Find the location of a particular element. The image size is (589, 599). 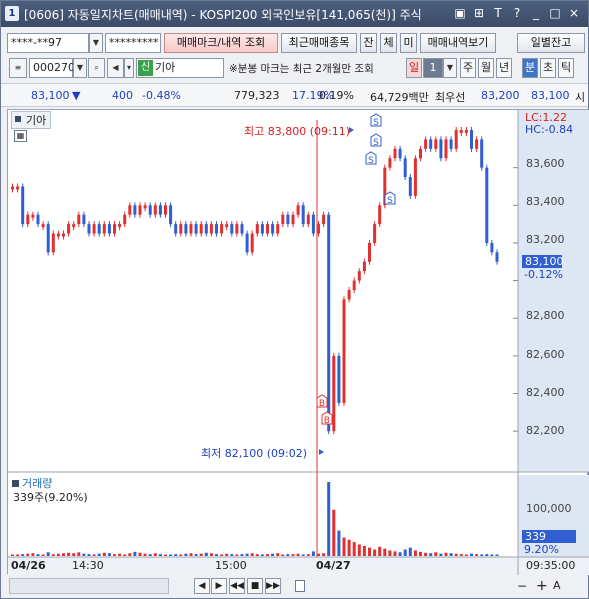

period-second-button: 초 is located at coordinates (548, 68).